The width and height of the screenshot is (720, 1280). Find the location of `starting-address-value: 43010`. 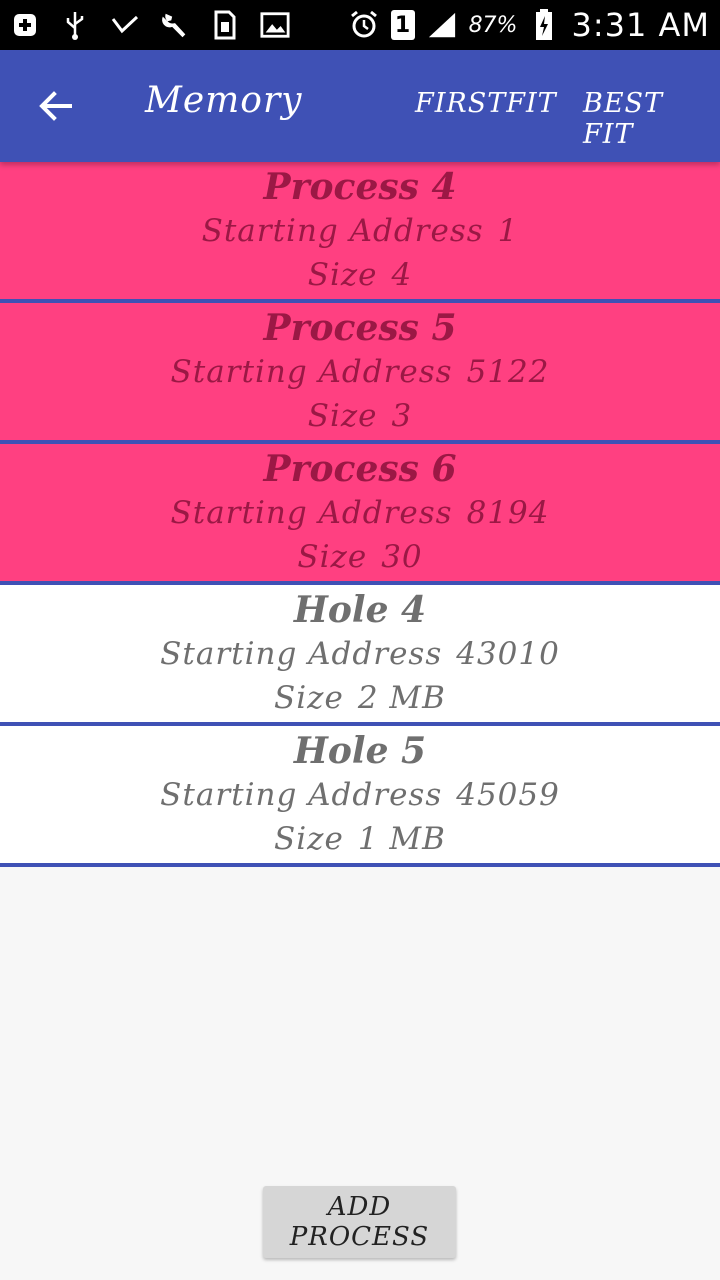

starting-address-value: 43010 is located at coordinates (508, 653).